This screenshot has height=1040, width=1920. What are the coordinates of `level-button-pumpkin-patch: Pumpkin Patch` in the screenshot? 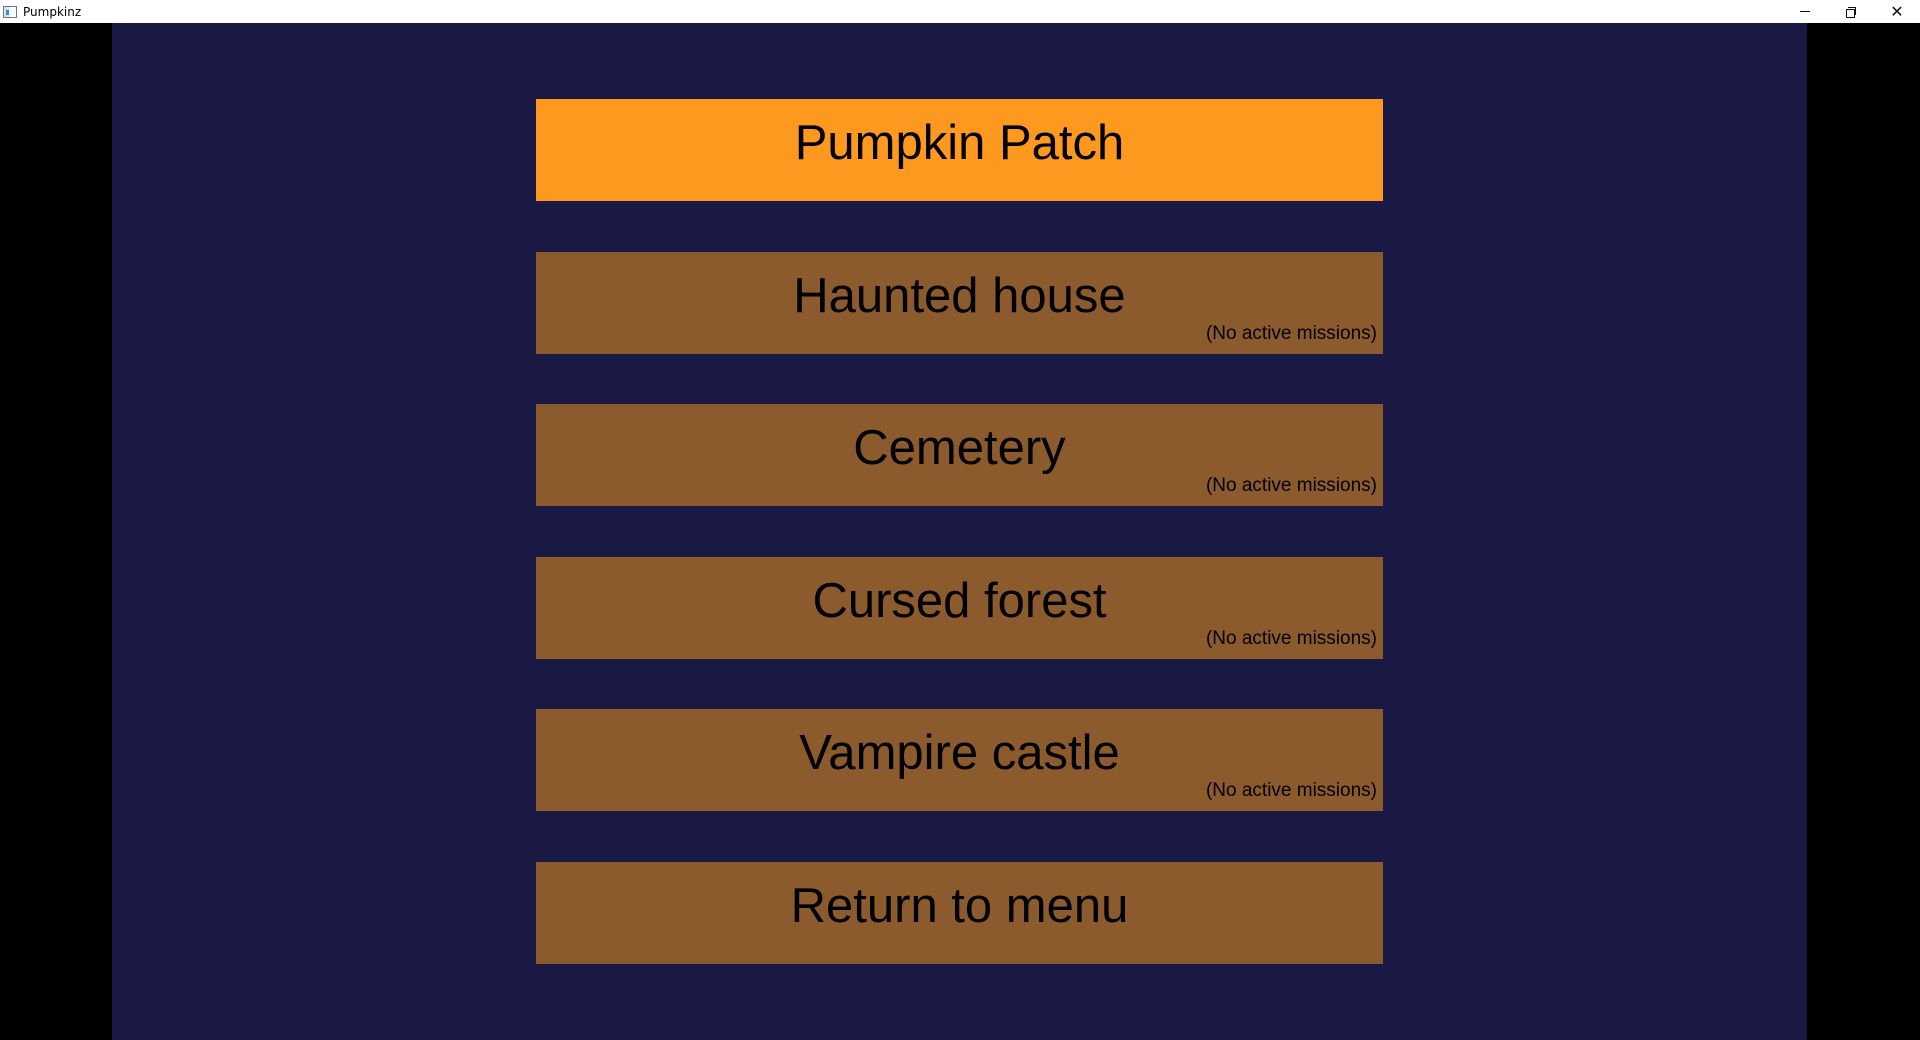 It's located at (959, 150).